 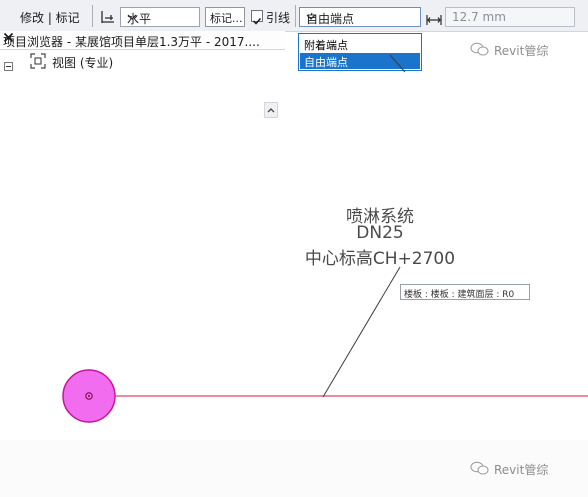 I want to click on hover-tooltip: 楼板 : 楼板 : 建筑面层 : R0, so click(x=465, y=292).